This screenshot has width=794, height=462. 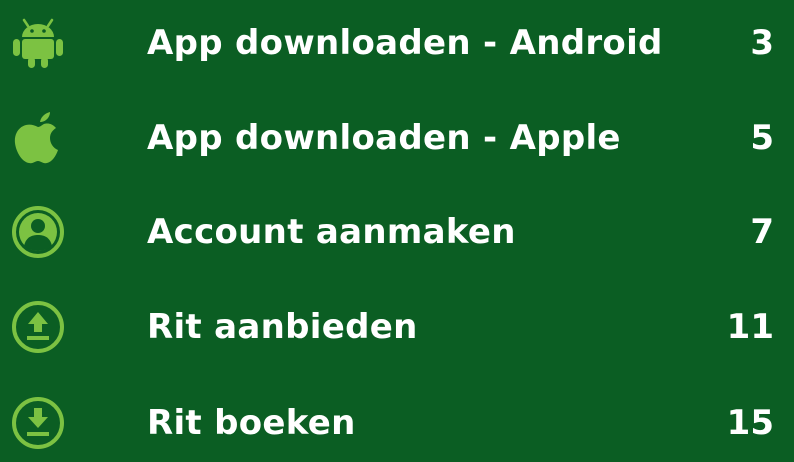 I want to click on upload-circle-icon, so click(x=38, y=327).